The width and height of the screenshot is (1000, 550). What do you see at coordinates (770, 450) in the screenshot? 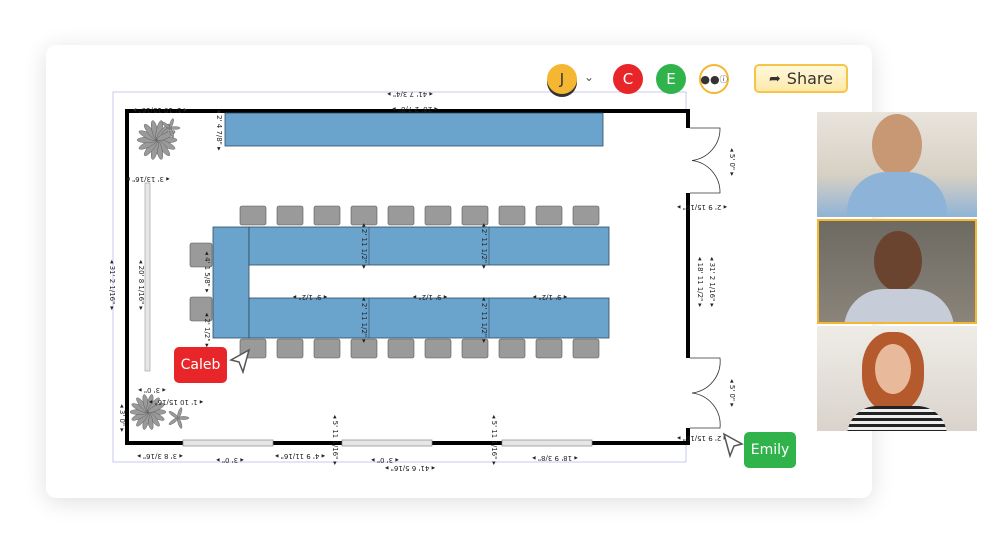
I see `cursor-label-emily: Emily` at bounding box center [770, 450].